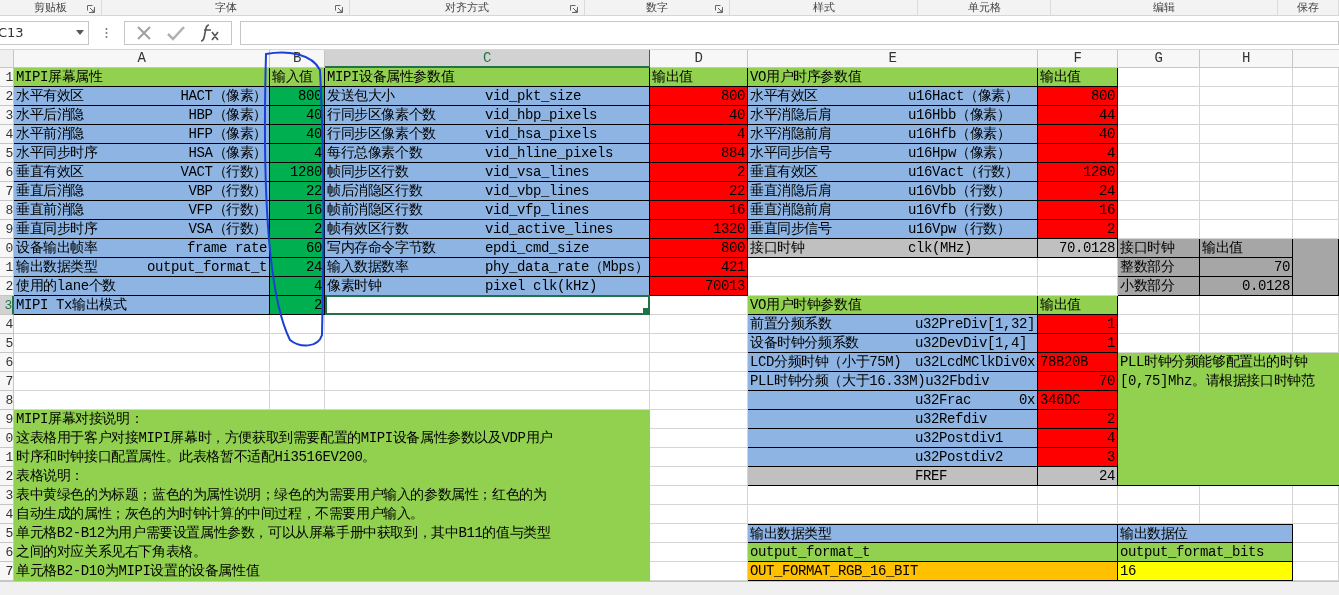 The image size is (1339, 595). I want to click on label-text: 帧有效区行数, so click(368, 229).